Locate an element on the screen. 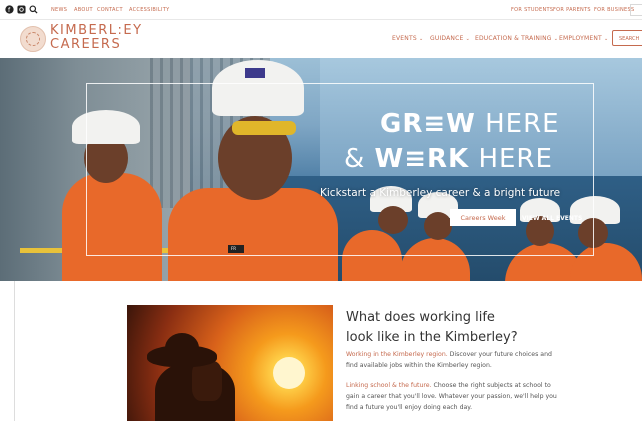  logo-line-1: KIMBERL:EY is located at coordinates (96, 30).